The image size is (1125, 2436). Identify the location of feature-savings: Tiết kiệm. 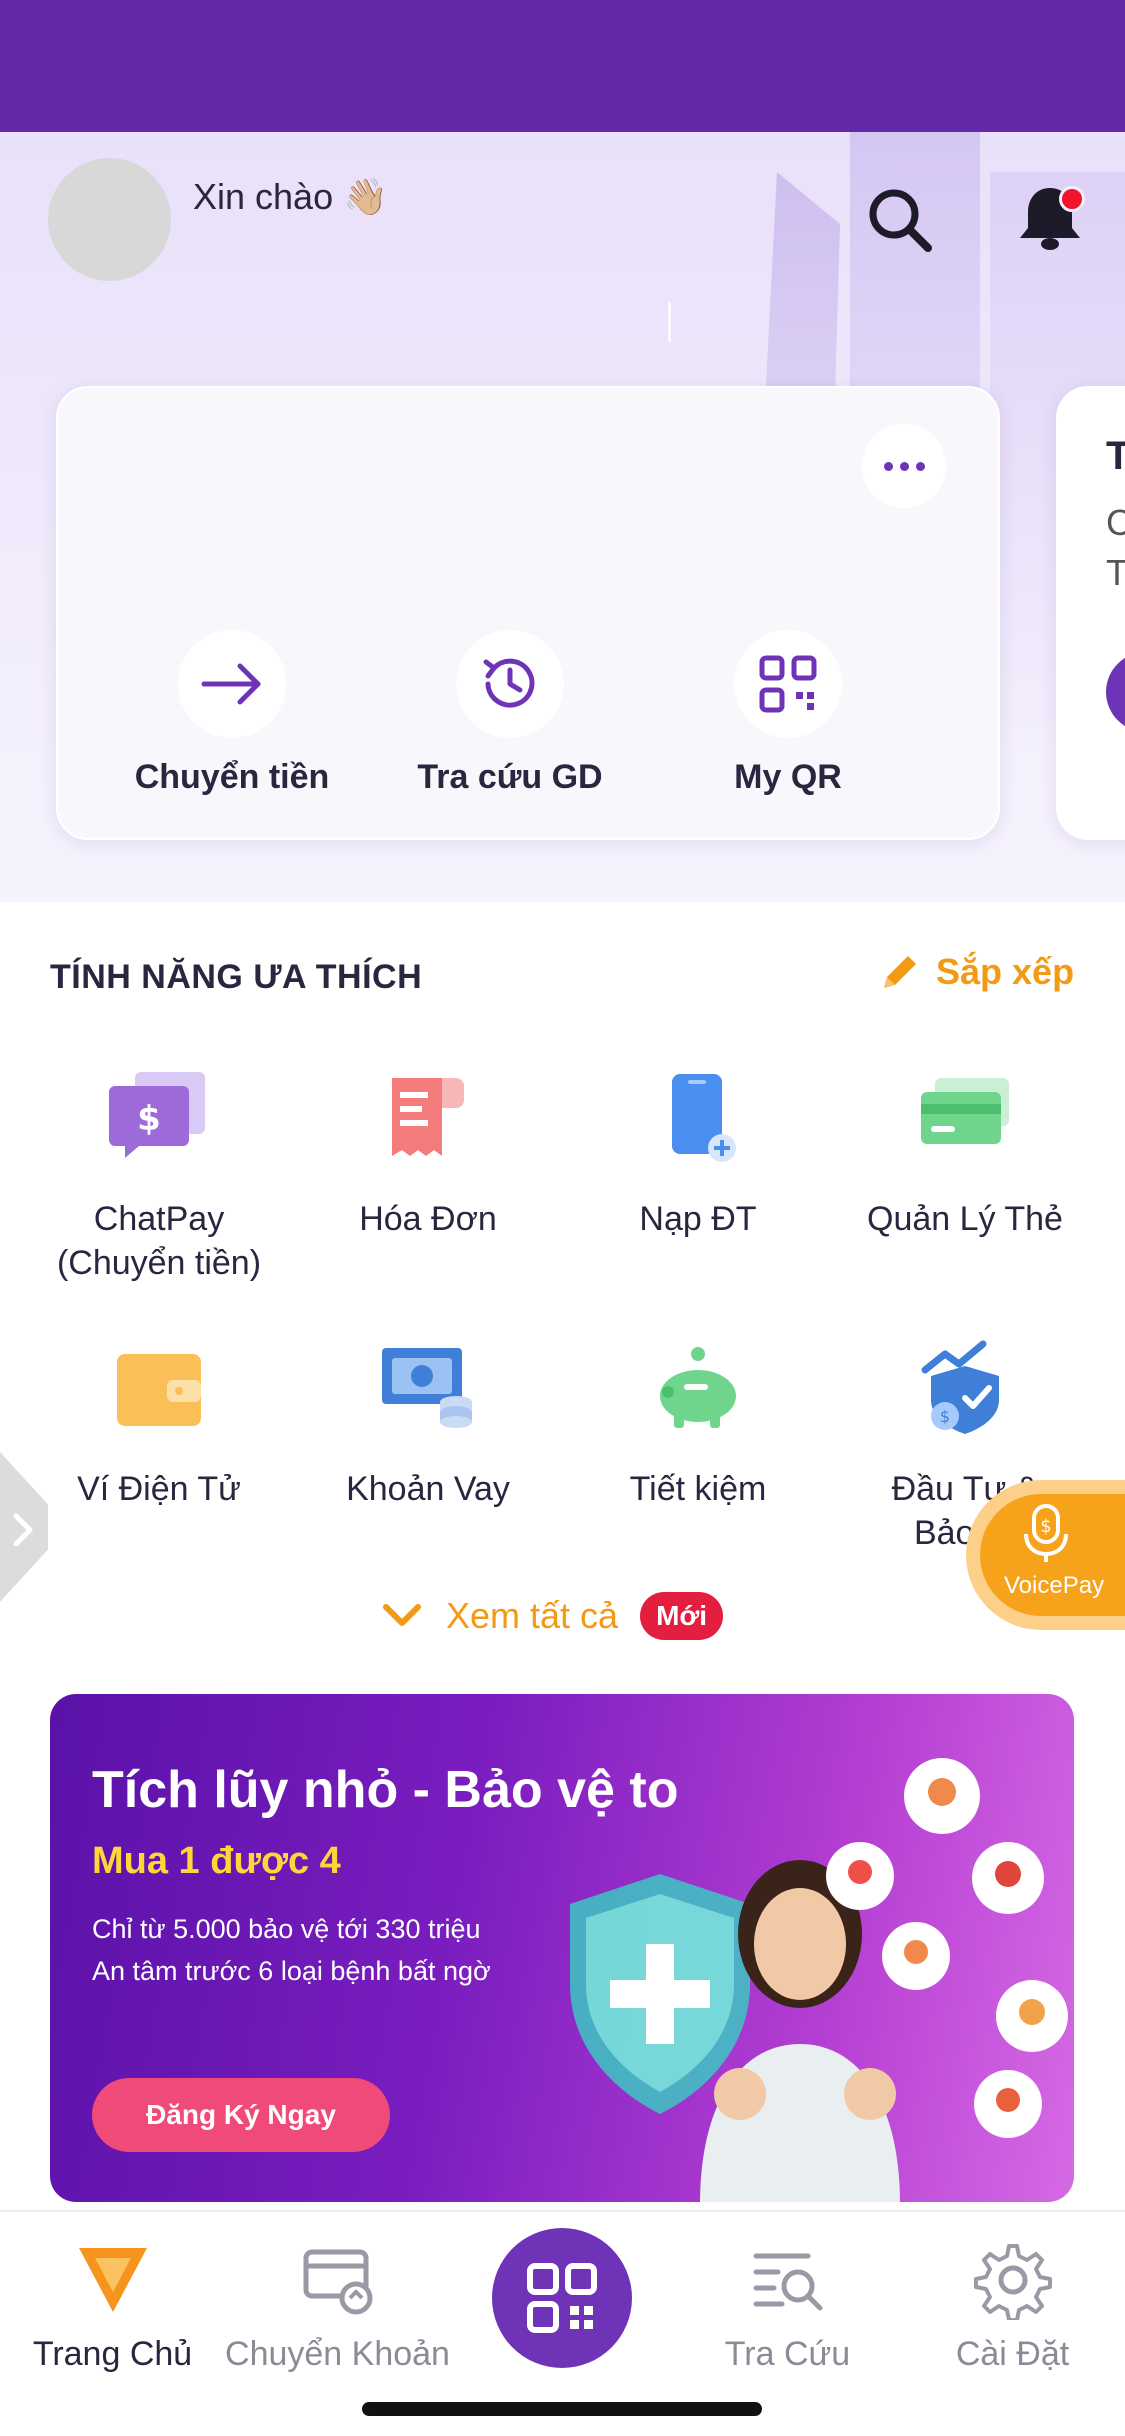
(698, 1425).